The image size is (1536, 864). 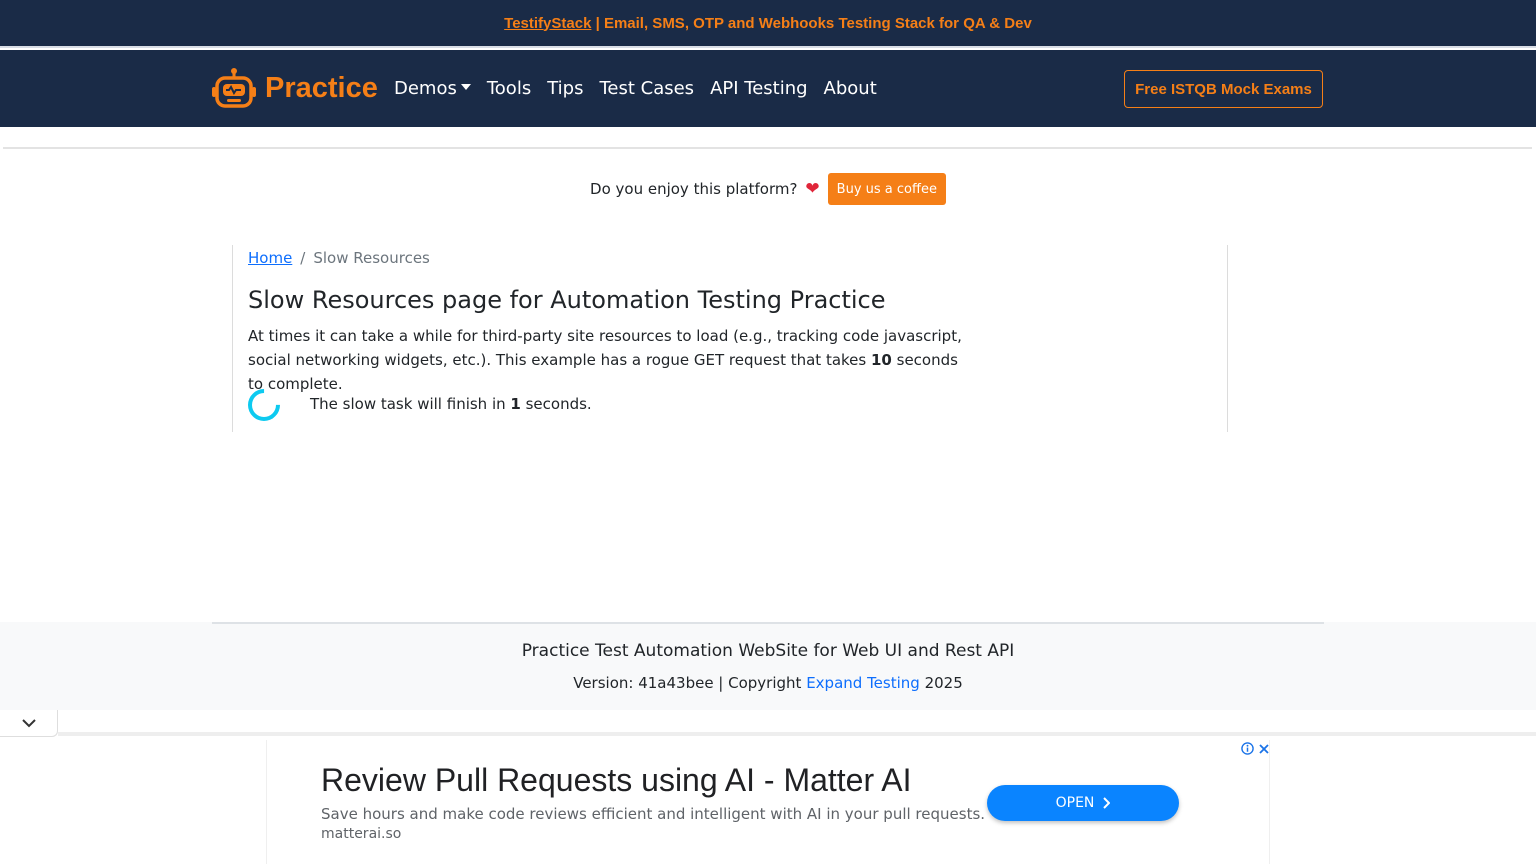 I want to click on status-suffix: seconds., so click(x=556, y=404).